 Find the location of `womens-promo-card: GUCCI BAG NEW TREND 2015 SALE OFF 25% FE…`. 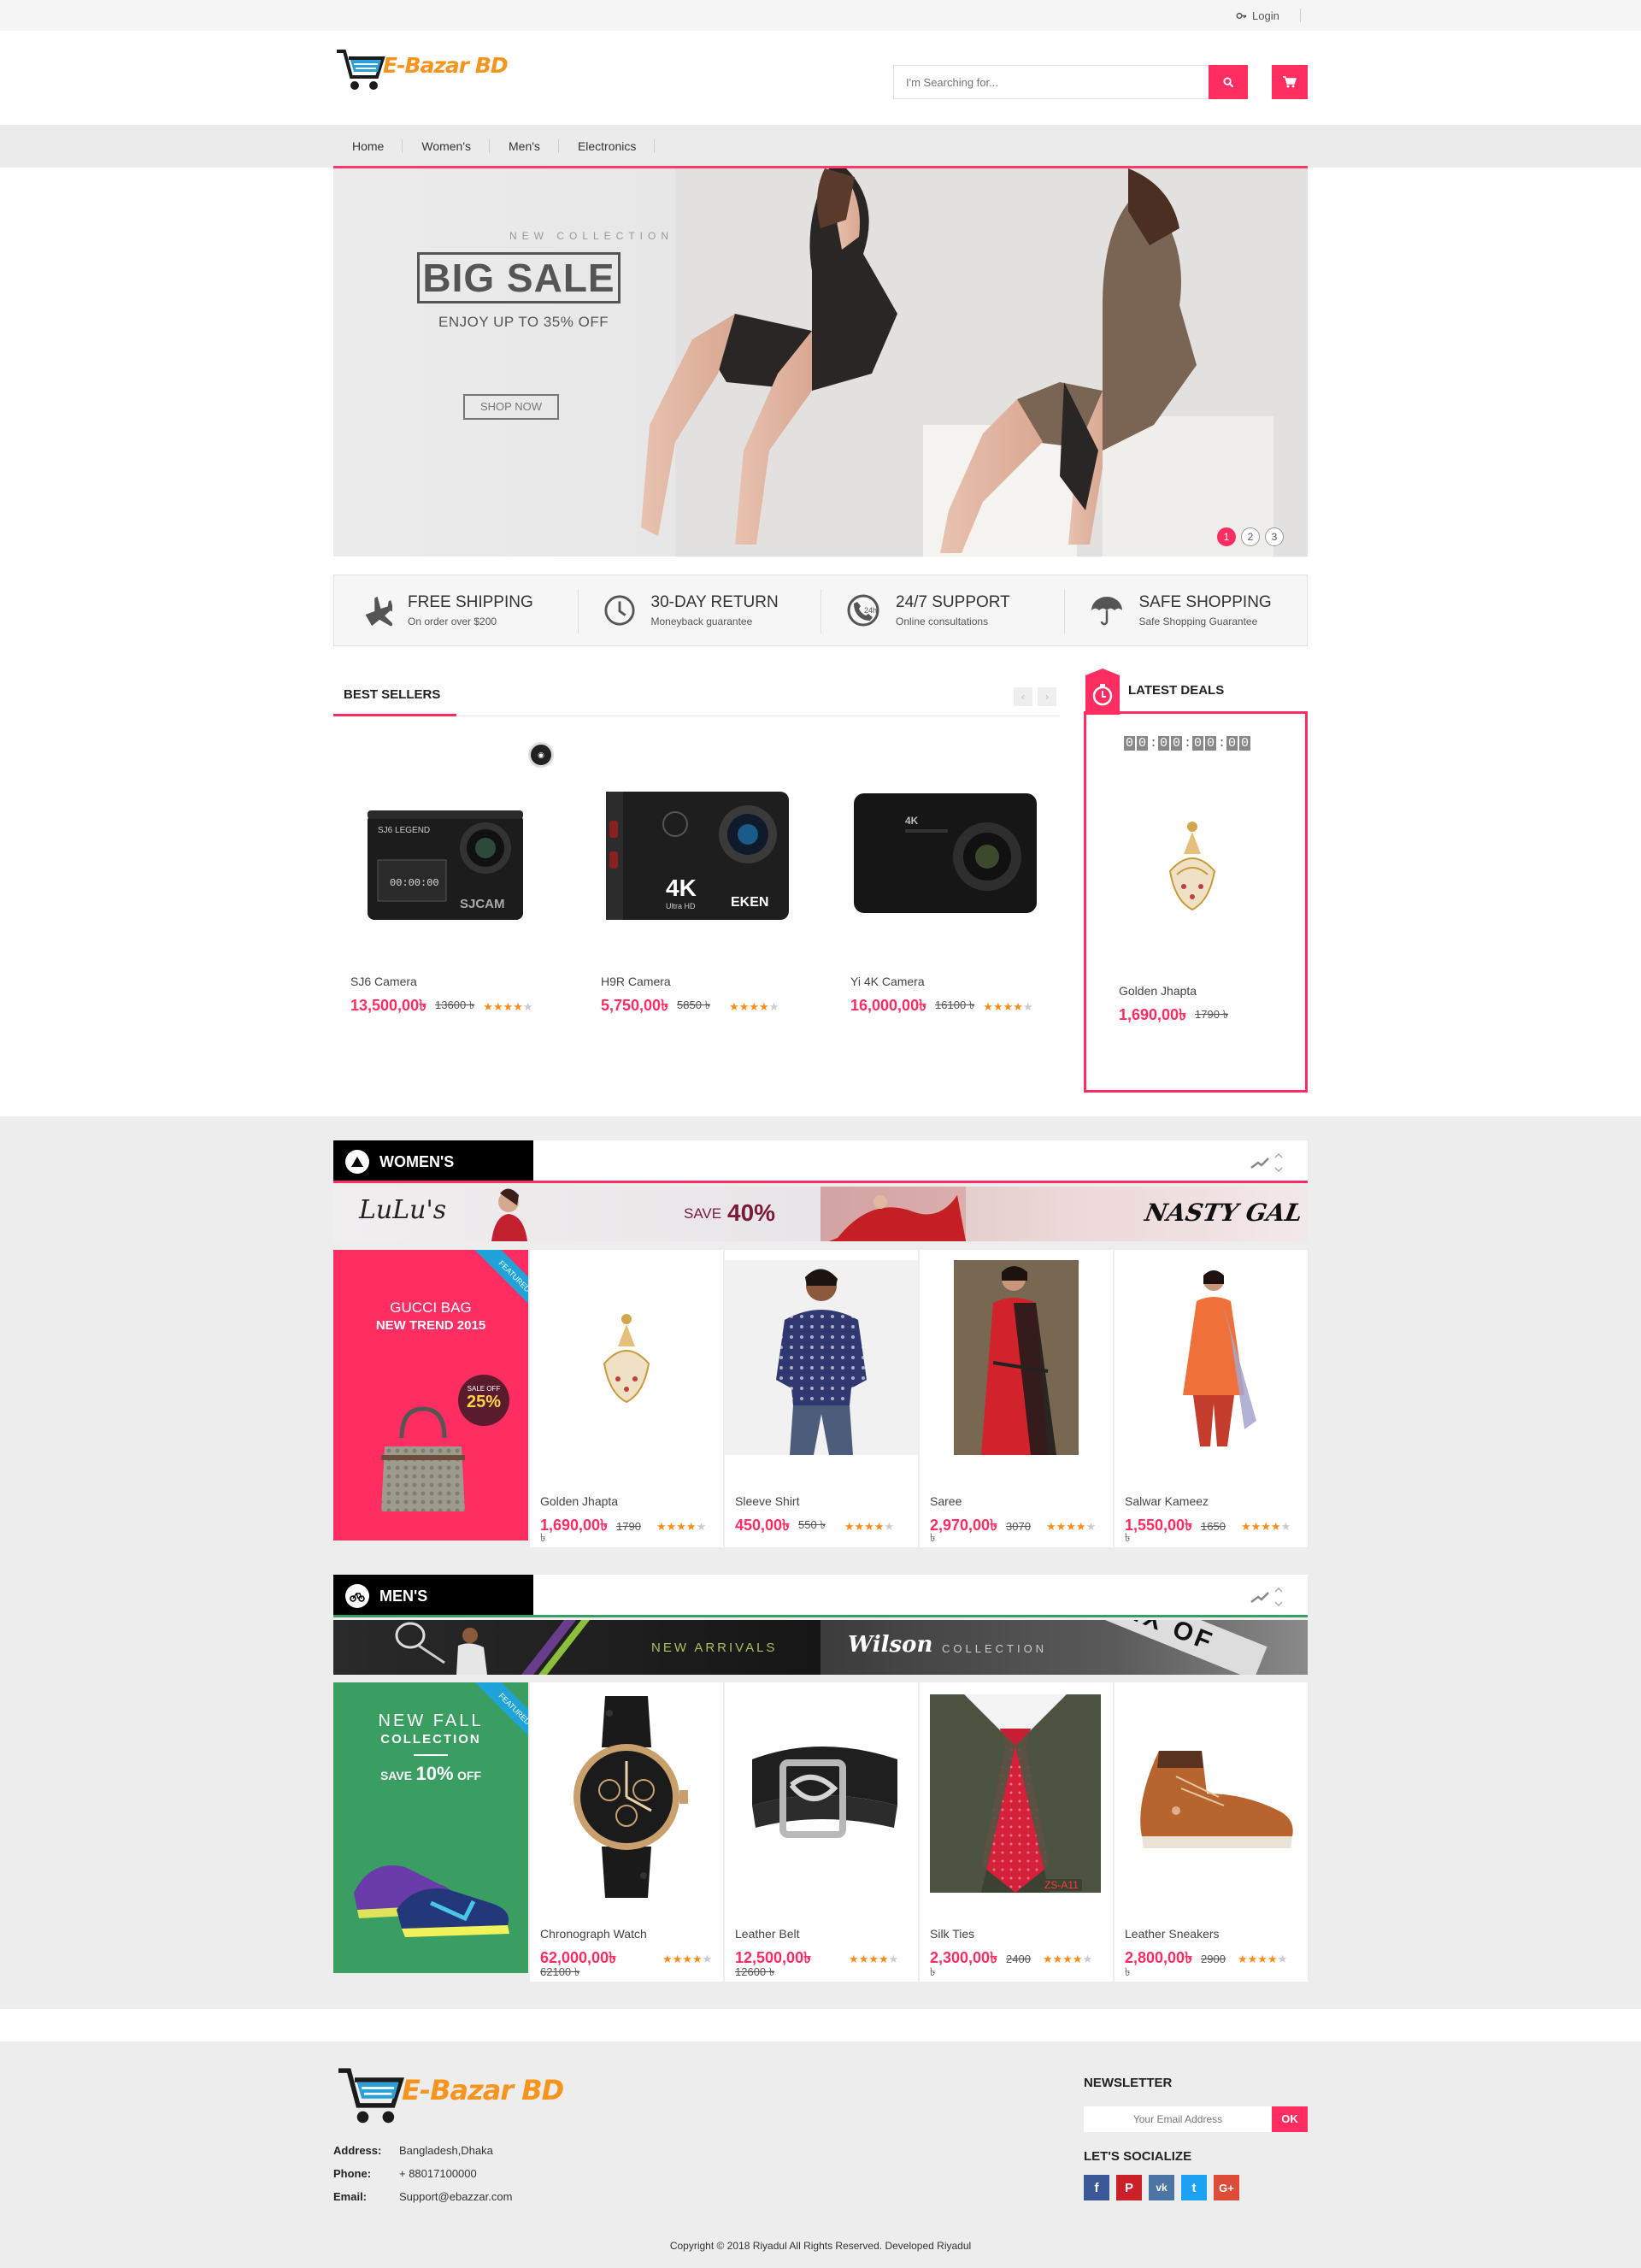

womens-promo-card: GUCCI BAG NEW TREND 2015 SALE OFF 25% FE… is located at coordinates (431, 1395).